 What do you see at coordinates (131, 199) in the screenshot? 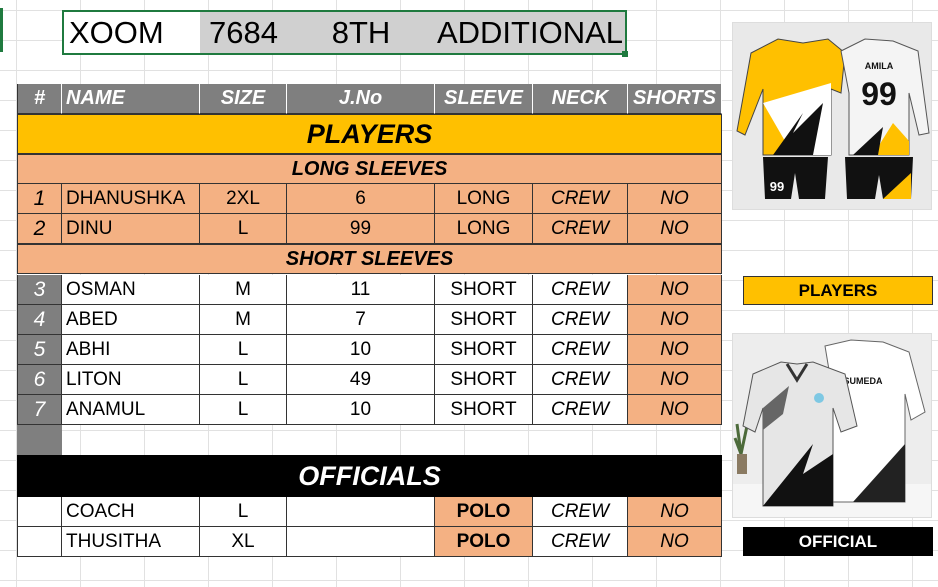
I see `name-cell: DHANUSHKA` at bounding box center [131, 199].